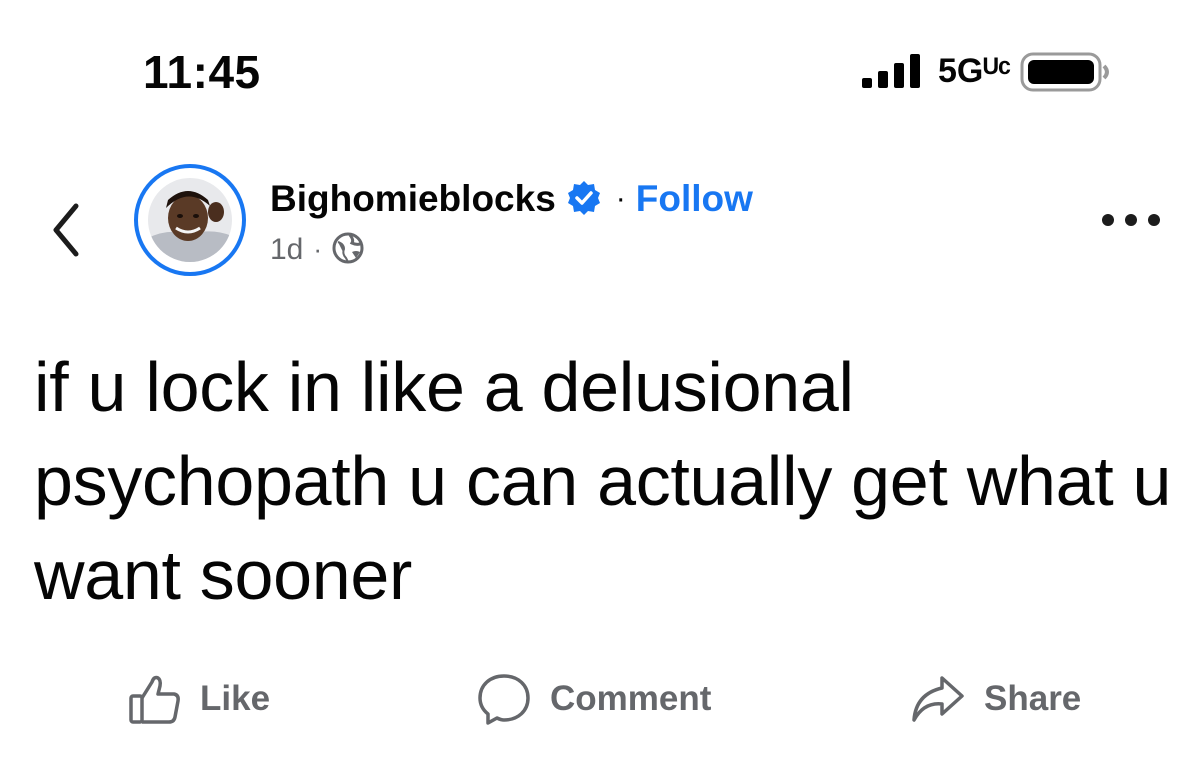 The height and width of the screenshot is (781, 1200). I want to click on author-avatar, so click(190, 220).